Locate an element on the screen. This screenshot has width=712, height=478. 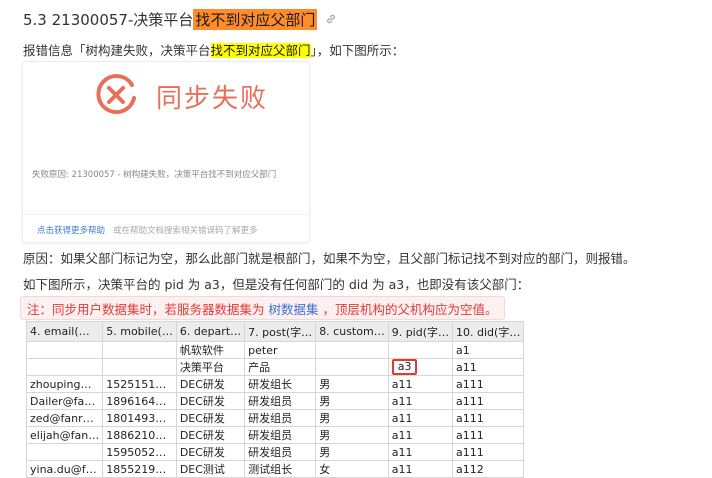
section-heading: 5.3 21300057-决策平台 找不到对应父部门 is located at coordinates (180, 19).